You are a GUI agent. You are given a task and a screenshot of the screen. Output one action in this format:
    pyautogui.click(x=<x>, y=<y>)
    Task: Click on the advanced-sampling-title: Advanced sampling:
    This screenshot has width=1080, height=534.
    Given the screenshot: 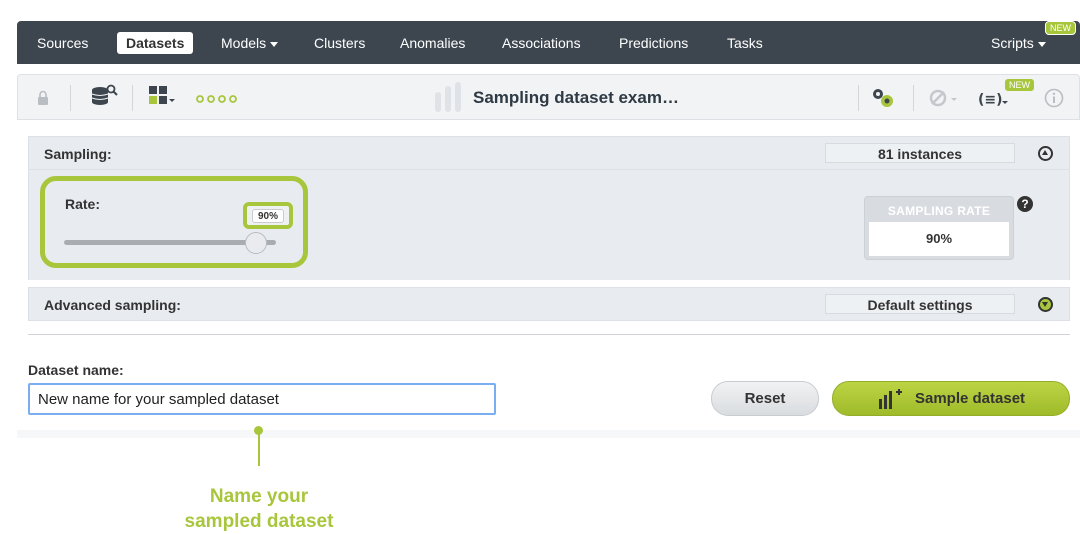 What is the action you would take?
    pyautogui.click(x=112, y=305)
    